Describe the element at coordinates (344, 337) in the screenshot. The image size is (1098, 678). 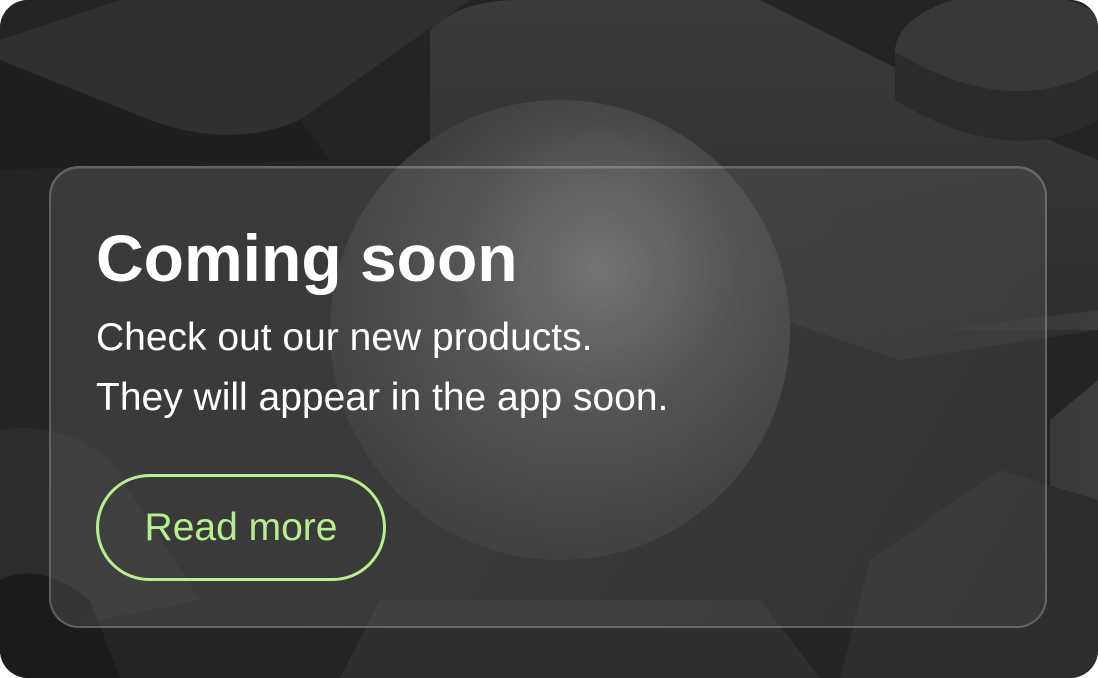
I see `description-line: Check out our new products.` at that location.